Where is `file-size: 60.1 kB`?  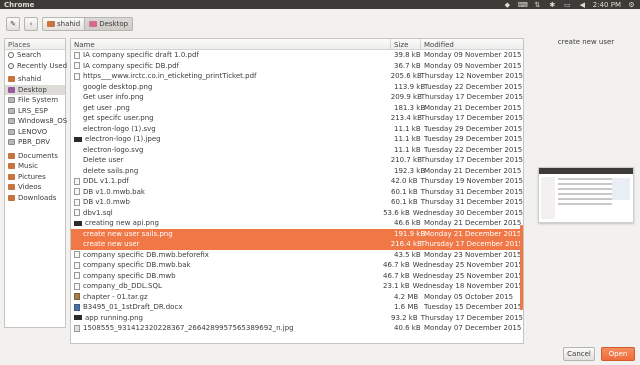 file-size: 60.1 kB is located at coordinates (404, 191).